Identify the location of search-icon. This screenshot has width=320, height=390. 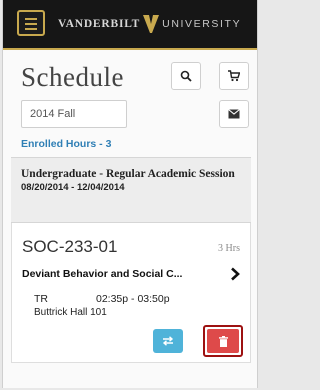
(186, 76).